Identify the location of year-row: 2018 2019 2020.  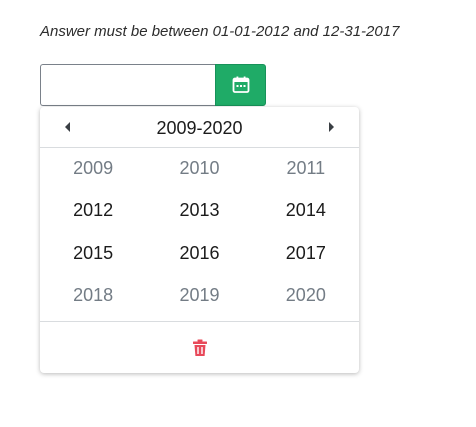
(199, 296).